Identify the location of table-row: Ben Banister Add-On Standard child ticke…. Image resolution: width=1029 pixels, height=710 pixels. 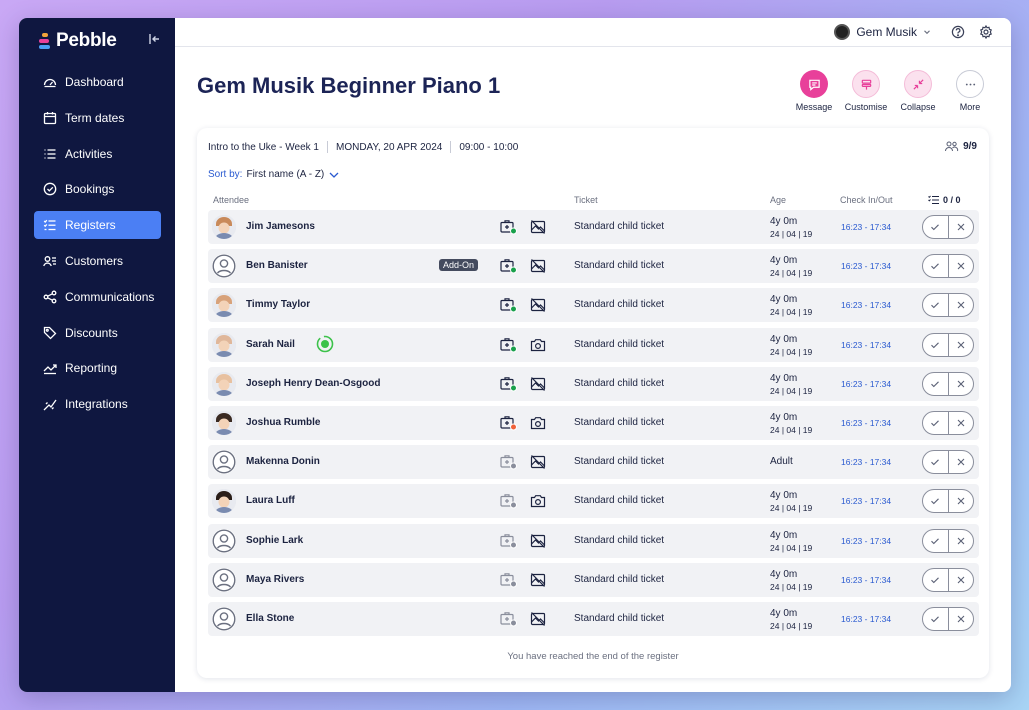
(593, 266).